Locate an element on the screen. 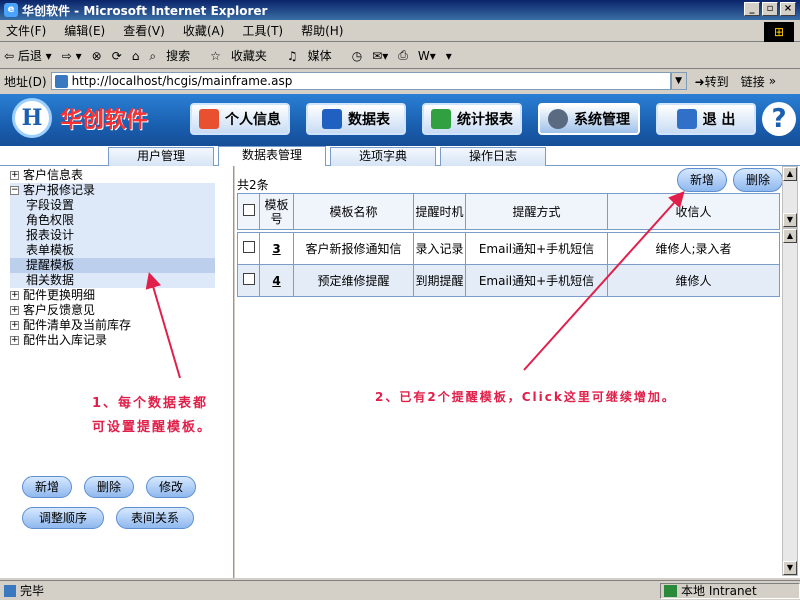  row-id-cell: 4 is located at coordinates (276, 280).